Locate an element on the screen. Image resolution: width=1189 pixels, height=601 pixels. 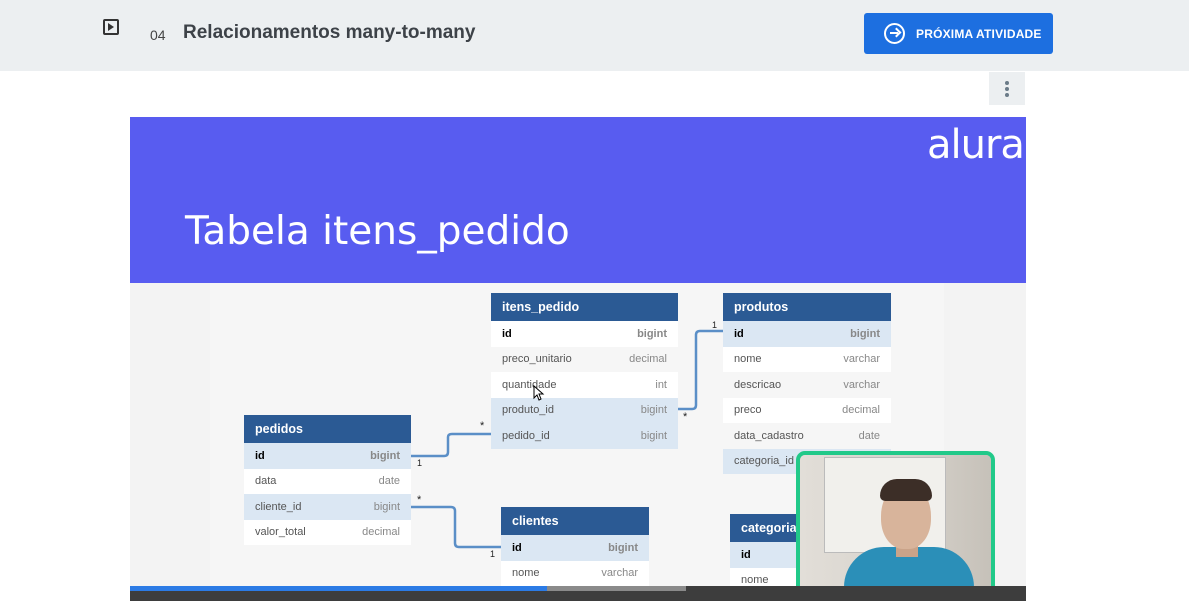
table-row: valor_total decimal is located at coordinates (327, 532).